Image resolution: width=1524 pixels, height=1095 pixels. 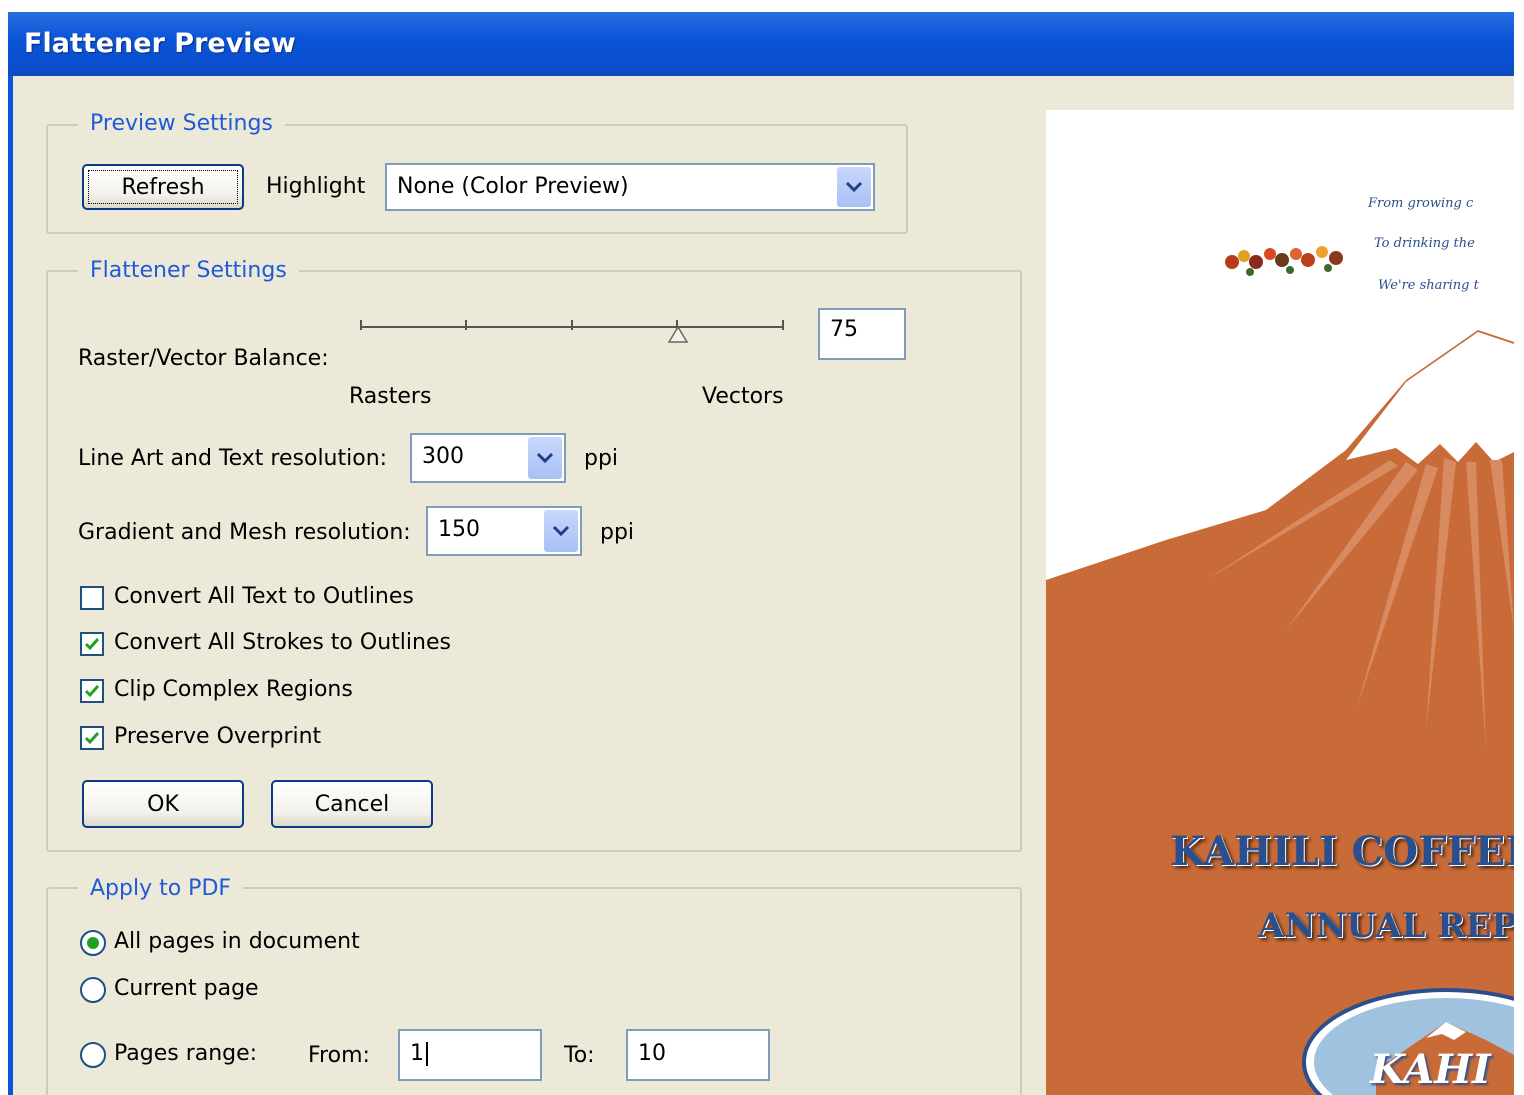 I want to click on gradient-resolution-label: Gradient and Mesh resolution:, so click(x=244, y=532).